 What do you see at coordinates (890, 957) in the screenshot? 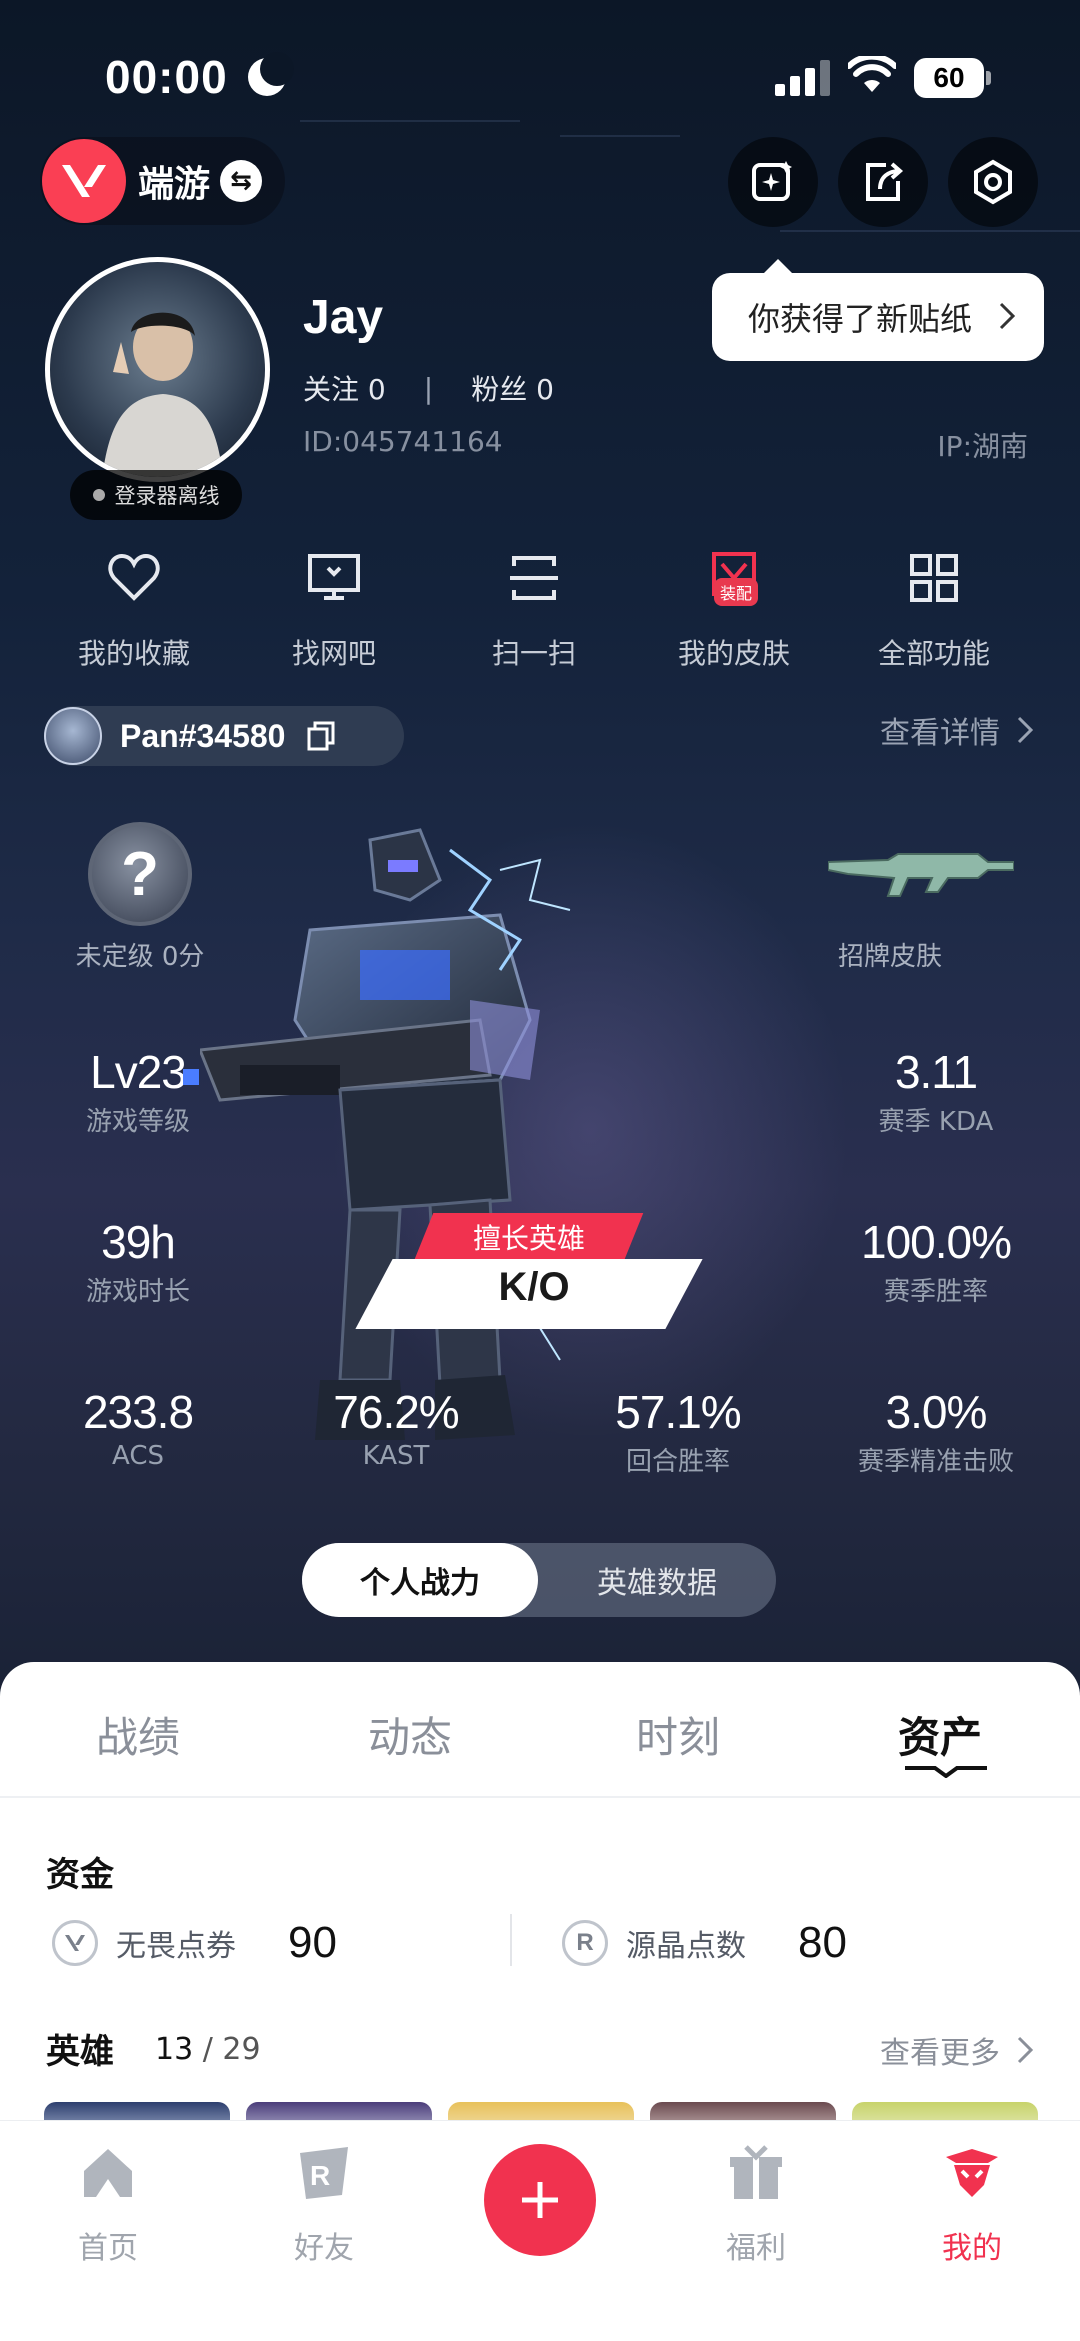
I see `signature-skin-label: 招牌皮肤` at bounding box center [890, 957].